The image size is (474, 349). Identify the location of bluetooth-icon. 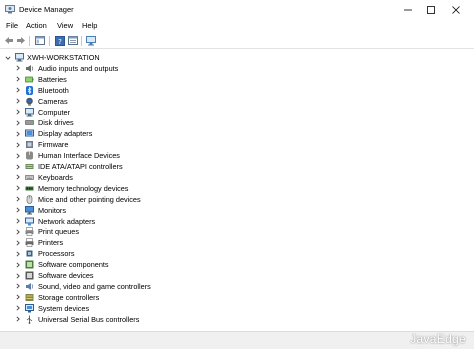
(29, 90).